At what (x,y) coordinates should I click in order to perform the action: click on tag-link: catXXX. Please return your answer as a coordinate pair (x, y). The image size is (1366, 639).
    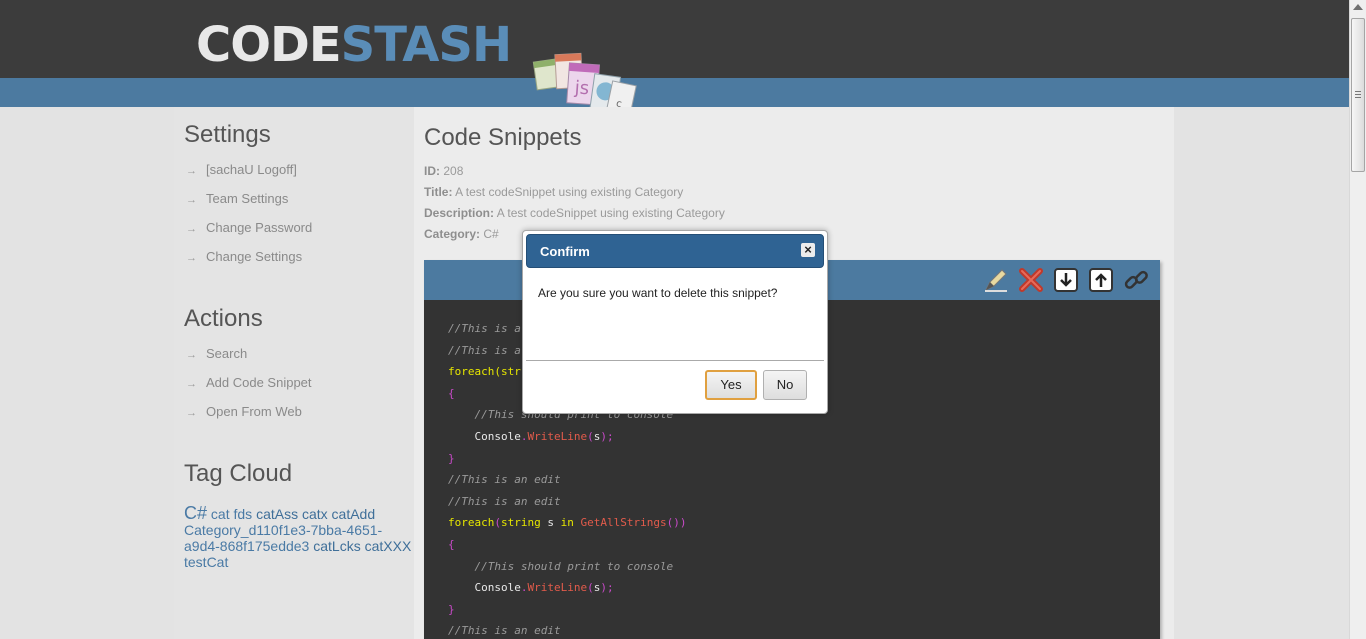
    Looking at the image, I should click on (388, 546).